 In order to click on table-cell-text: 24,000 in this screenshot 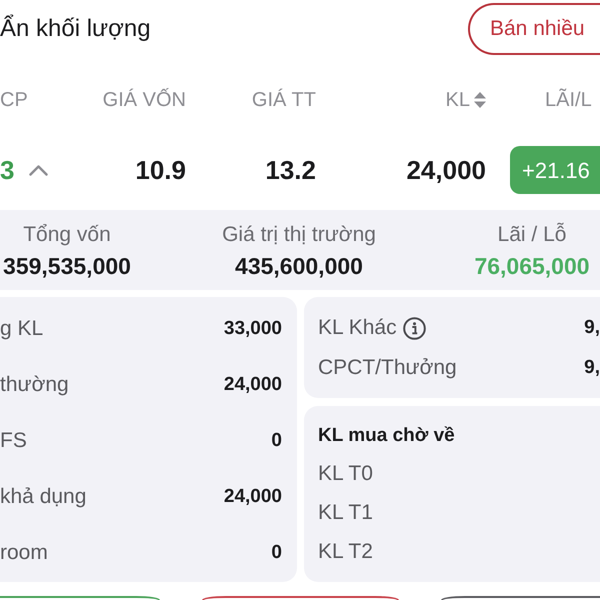, I will do `click(445, 170)`.